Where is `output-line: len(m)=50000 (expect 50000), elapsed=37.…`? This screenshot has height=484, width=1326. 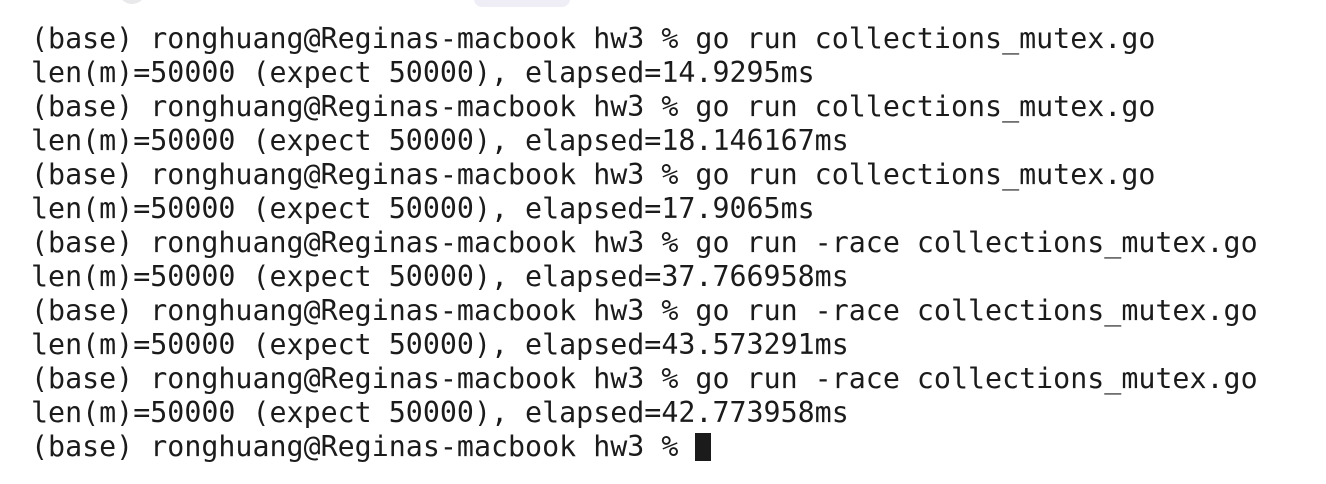 output-line: len(m)=50000 (expect 50000), elapsed=37.… is located at coordinates (440, 276).